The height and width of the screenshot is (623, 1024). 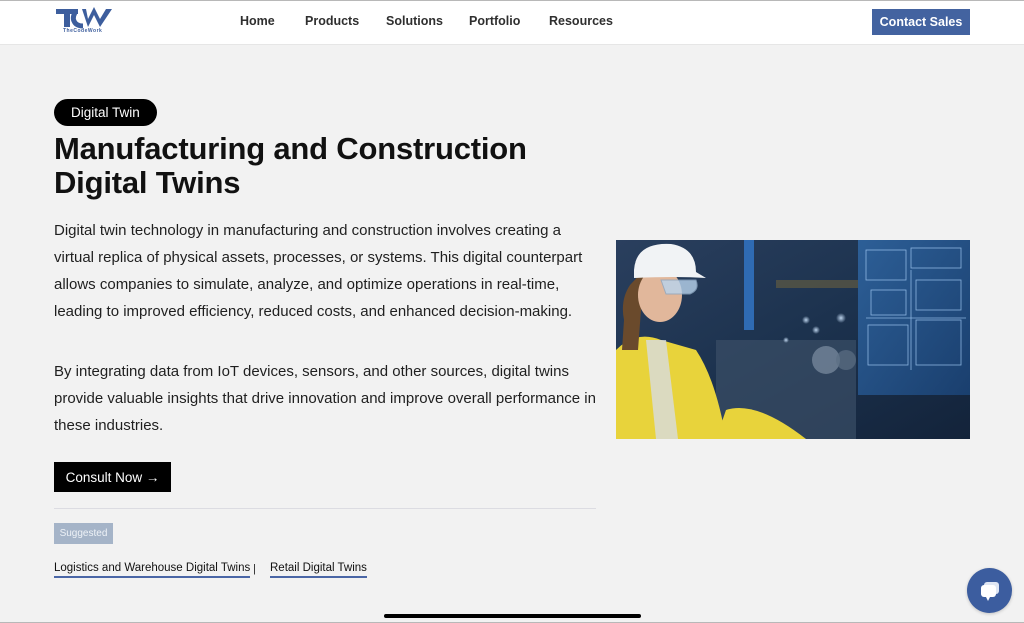 I want to click on nav-home: Home, so click(x=257, y=21).